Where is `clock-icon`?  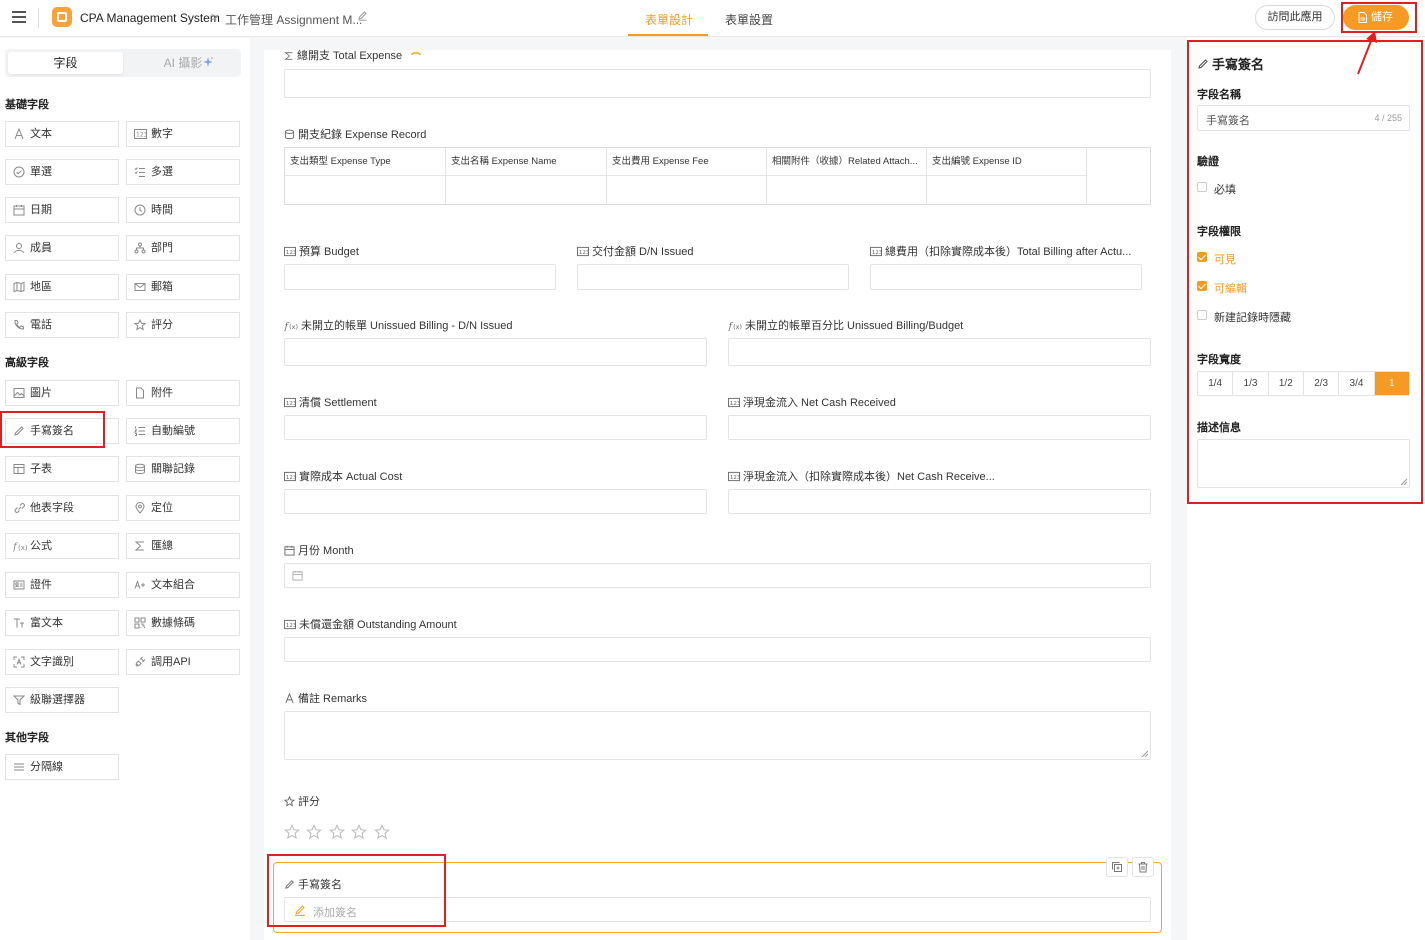
clock-icon is located at coordinates (140, 210).